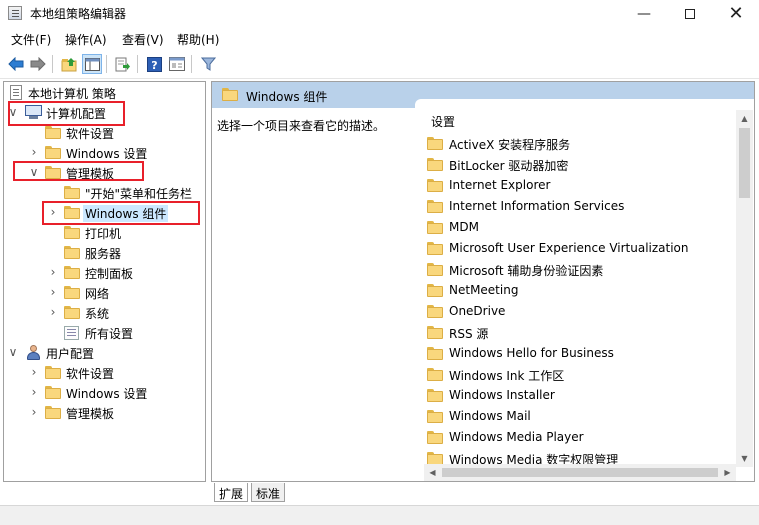 The height and width of the screenshot is (525, 759). I want to click on menu-view: 查看(V), so click(143, 39).